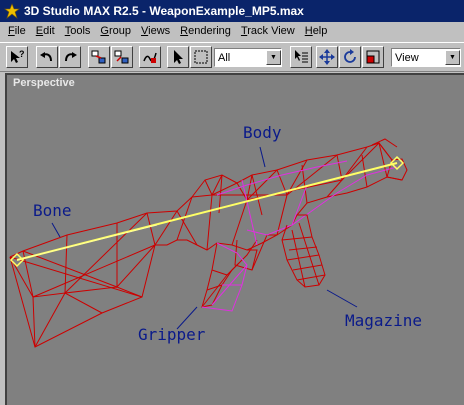  I want to click on scale-icon, so click(373, 57).